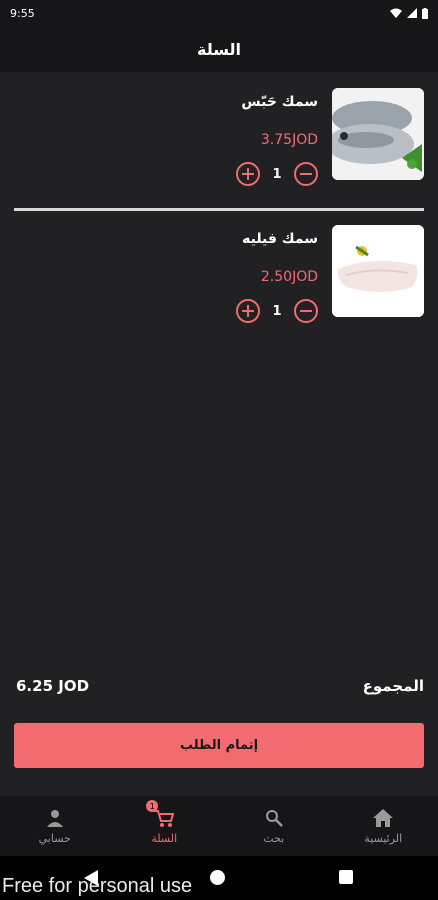 The width and height of the screenshot is (438, 900). What do you see at coordinates (164, 818) in the screenshot?
I see `cart-icon` at bounding box center [164, 818].